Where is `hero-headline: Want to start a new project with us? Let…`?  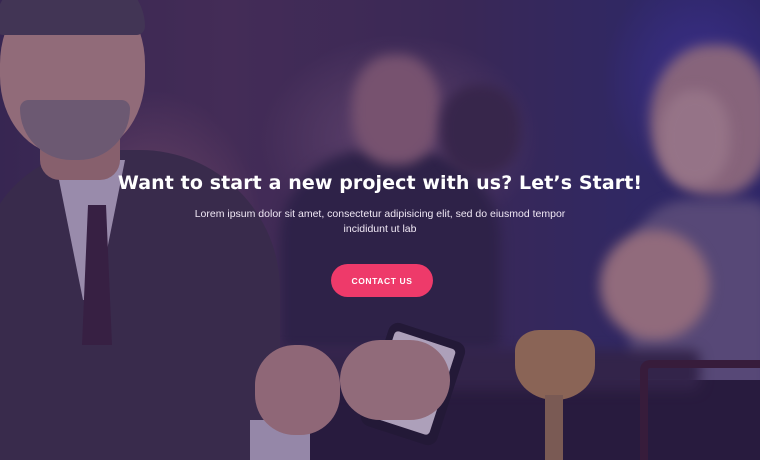
hero-headline: Want to start a new project with us? Let… is located at coordinates (380, 183).